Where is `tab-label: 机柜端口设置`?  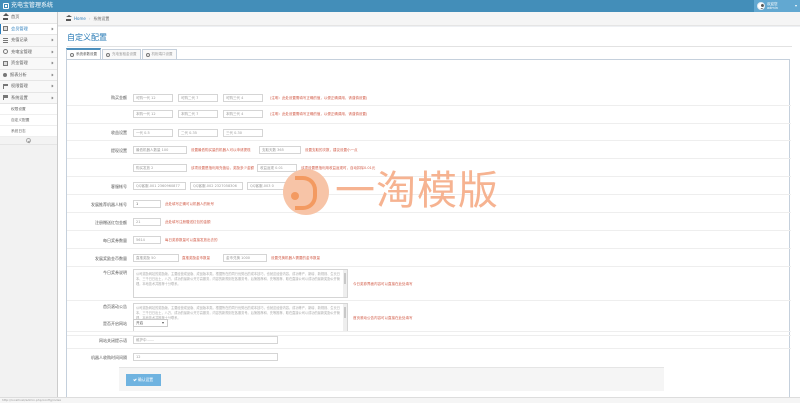 tab-label: 机柜端口设置 is located at coordinates (162, 54).